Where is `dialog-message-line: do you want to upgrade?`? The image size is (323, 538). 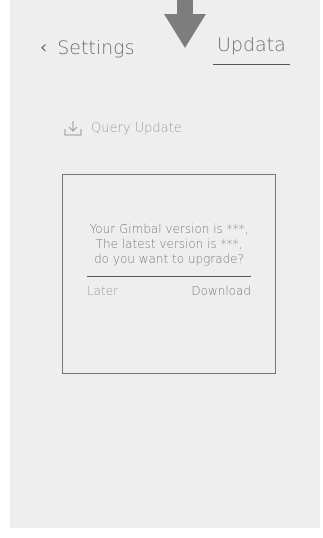
dialog-message-line: do you want to upgrade? is located at coordinates (169, 259).